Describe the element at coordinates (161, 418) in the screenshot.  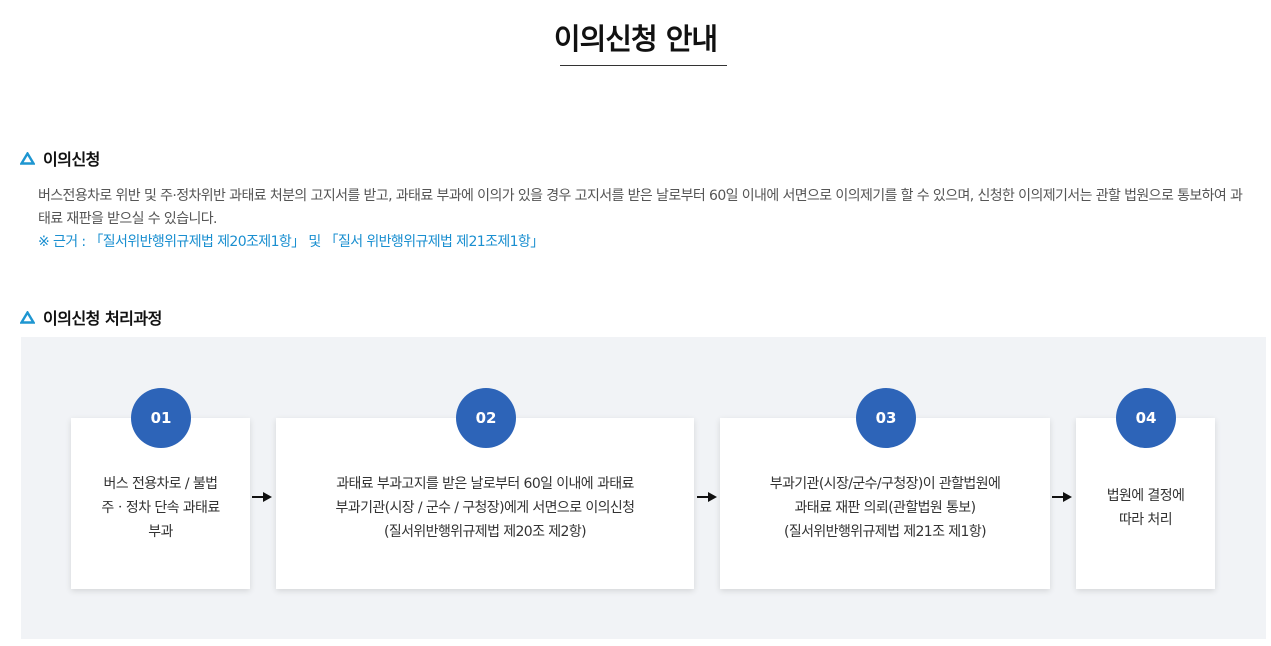
I see `step-number-badge: 01` at that location.